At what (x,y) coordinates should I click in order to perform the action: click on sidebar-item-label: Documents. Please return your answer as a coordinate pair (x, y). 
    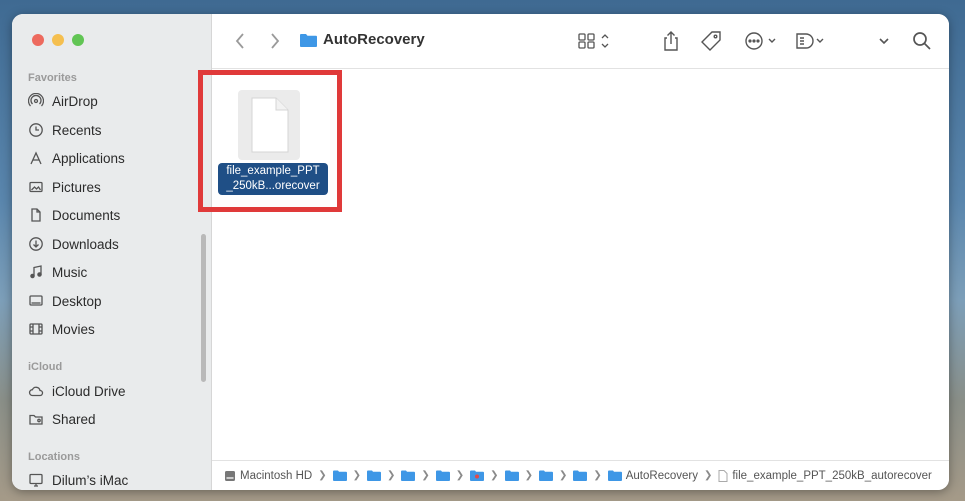
    Looking at the image, I should click on (86, 215).